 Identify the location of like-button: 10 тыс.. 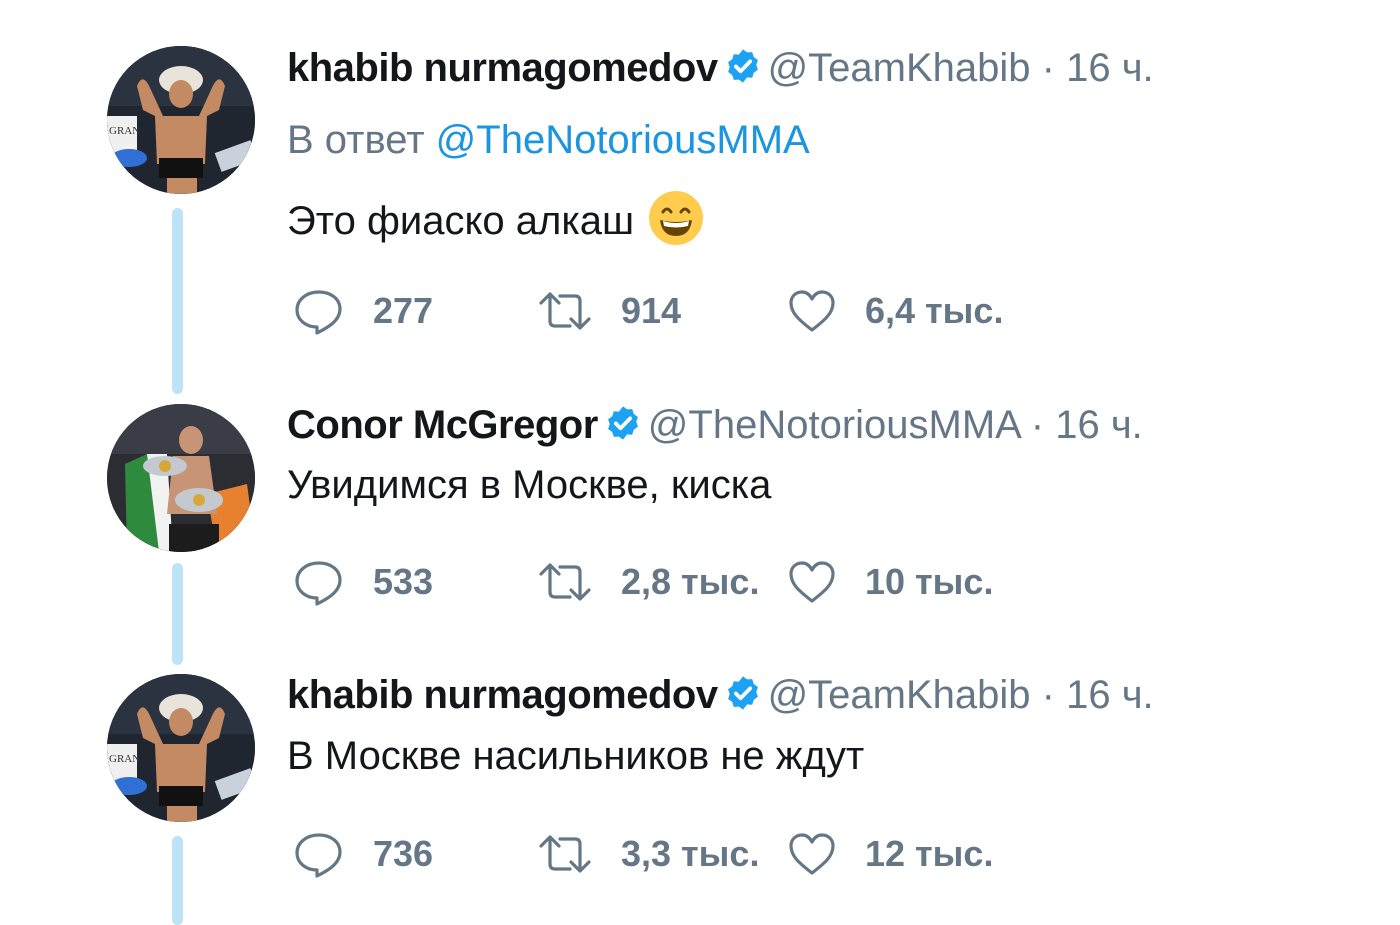
(890, 582).